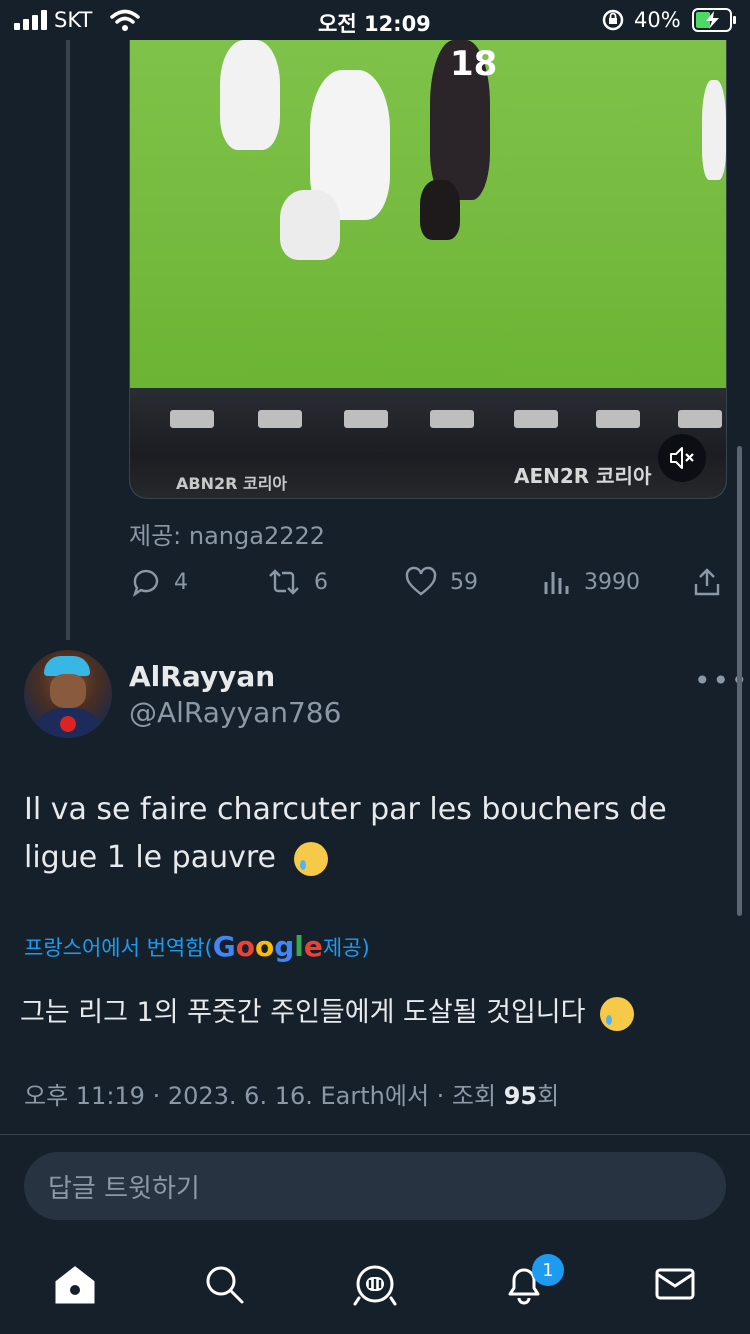 The width and height of the screenshot is (750, 1334). What do you see at coordinates (428, 443) in the screenshot?
I see `advertising-board: ABN2R 코리아 AEN2R 코리아` at bounding box center [428, 443].